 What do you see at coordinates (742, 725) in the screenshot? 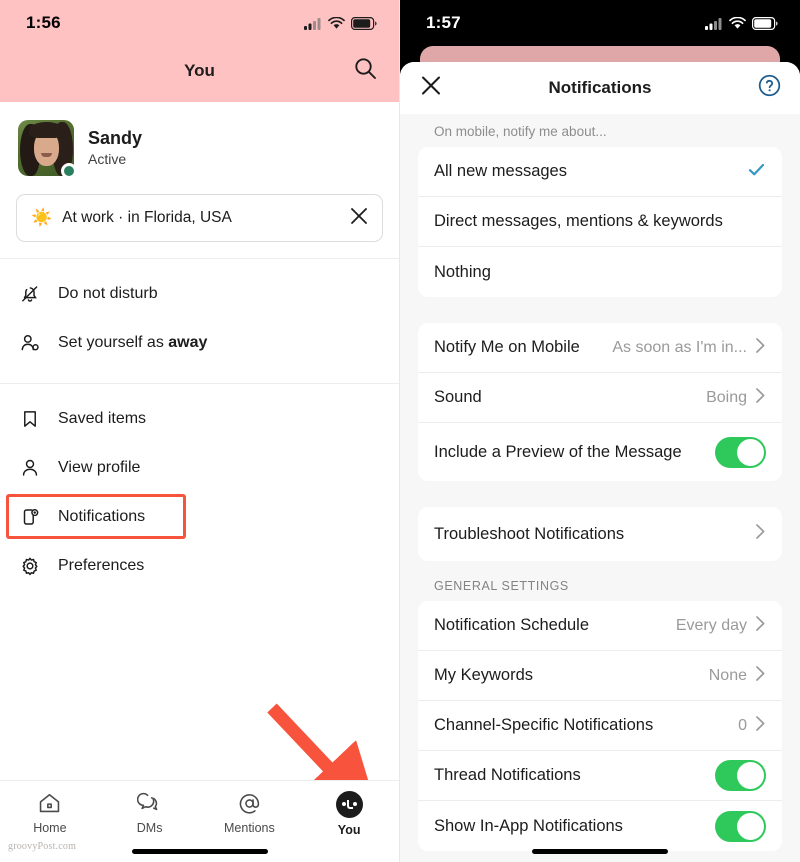
I see `row-value: 0` at bounding box center [742, 725].